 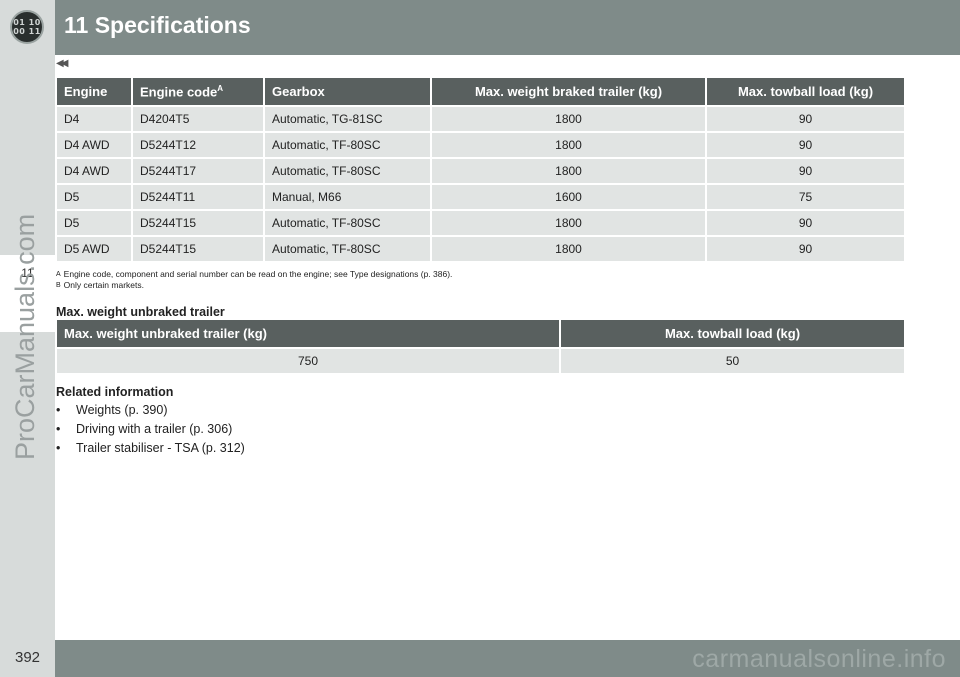 I want to click on list-item: • Driving with a trailer (p. 306), so click(x=150, y=429).